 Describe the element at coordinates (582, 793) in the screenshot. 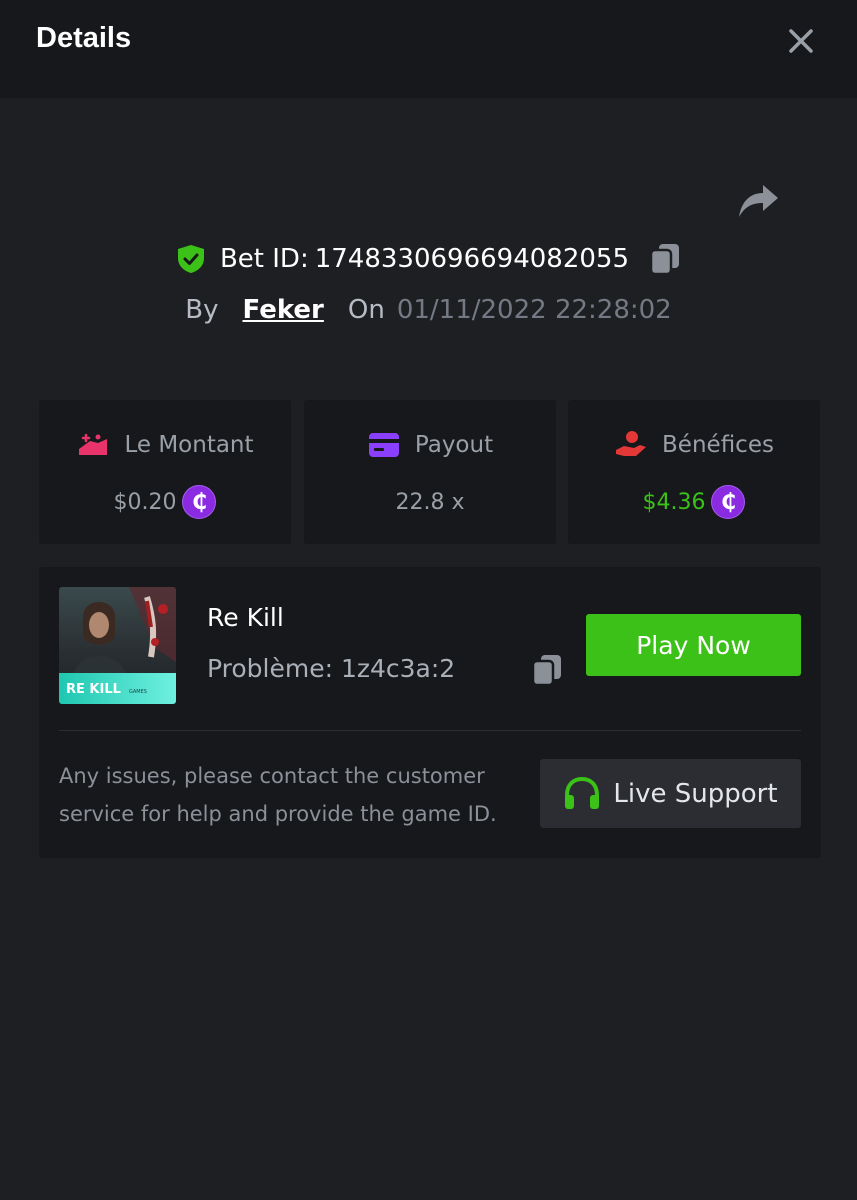

I see `headphones-icon` at that location.